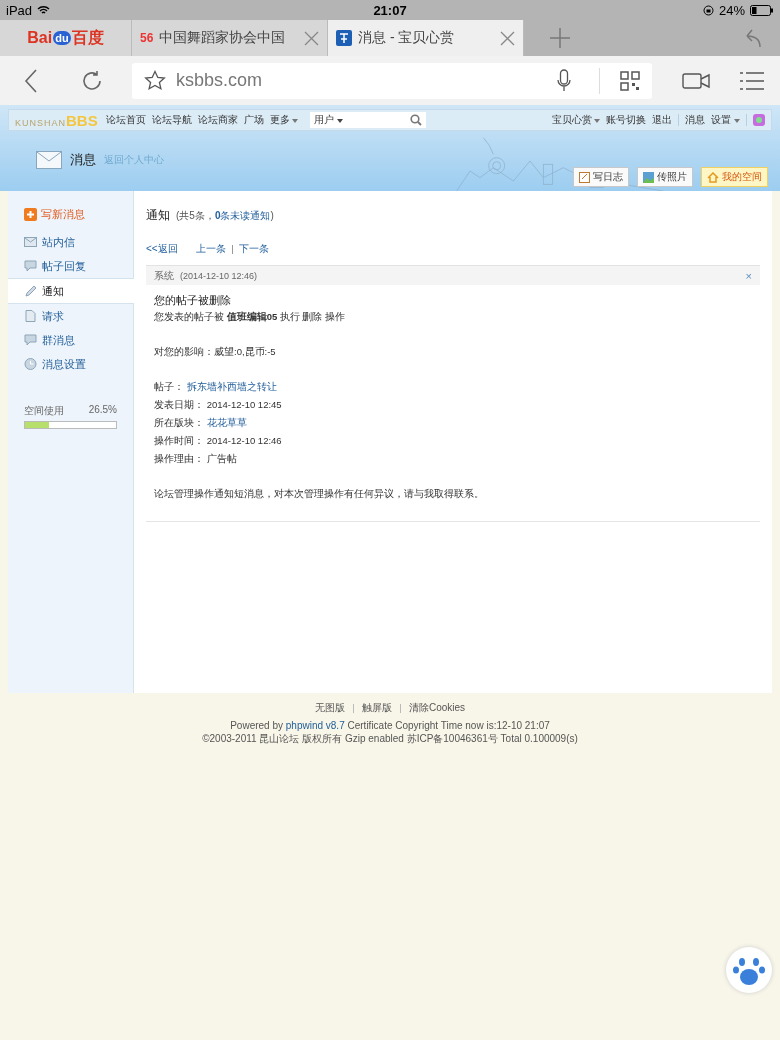  Describe the element at coordinates (221, 458) in the screenshot. I see `field-value: 广告帖` at that location.